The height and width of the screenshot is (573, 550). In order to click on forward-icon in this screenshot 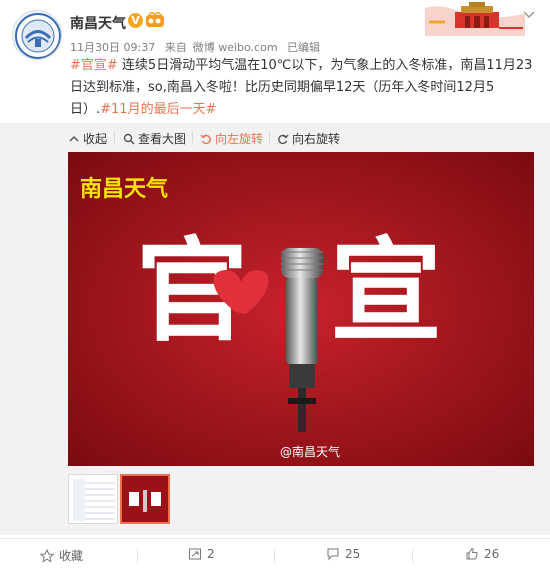, I will do `click(195, 554)`.